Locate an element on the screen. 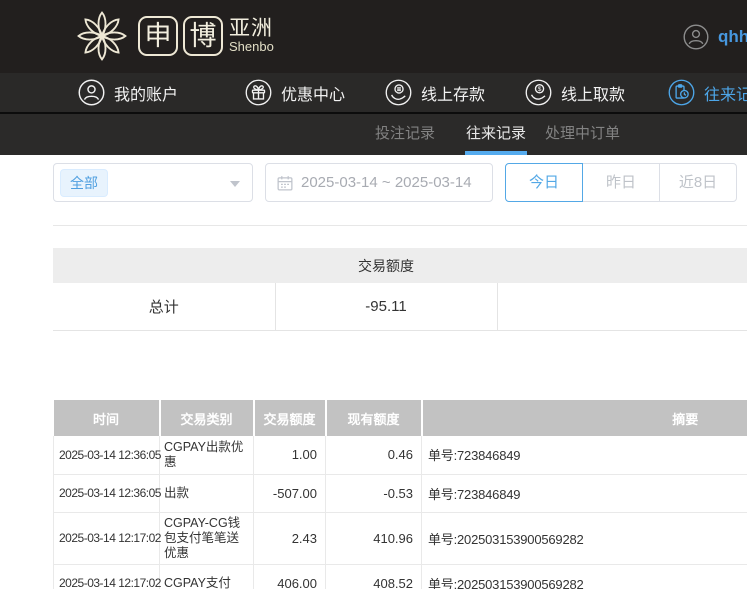  nav-item-my-account: 我的账户 is located at coordinates (128, 92).